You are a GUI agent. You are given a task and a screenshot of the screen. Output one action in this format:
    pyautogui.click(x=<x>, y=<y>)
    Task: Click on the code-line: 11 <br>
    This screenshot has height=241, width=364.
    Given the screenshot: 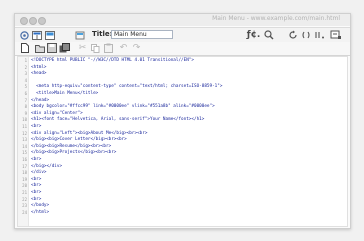 What is the action you would take?
    pyautogui.click(x=182, y=127)
    